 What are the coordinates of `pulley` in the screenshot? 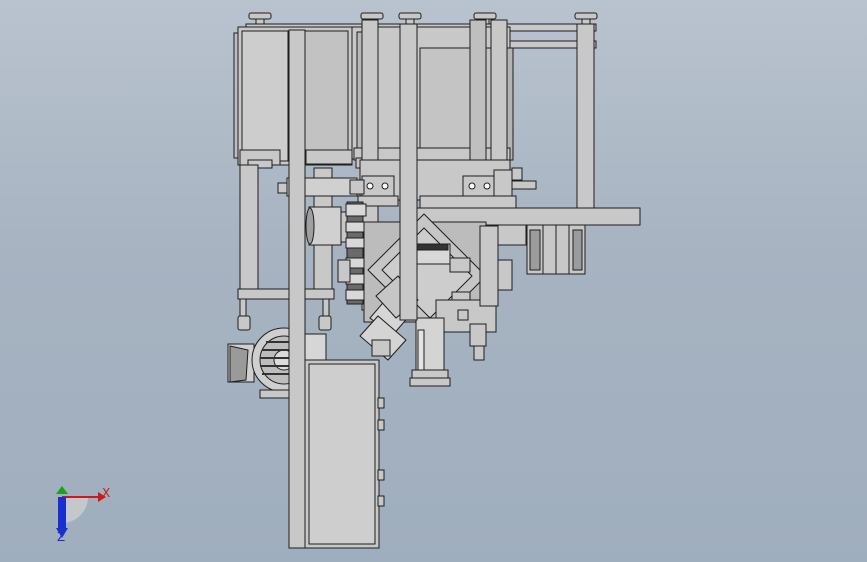 It's located at (326, 226).